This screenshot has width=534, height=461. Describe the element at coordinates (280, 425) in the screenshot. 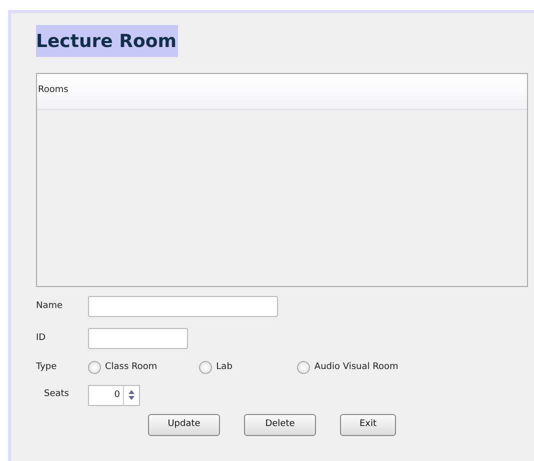

I see `action-button: Delete` at that location.